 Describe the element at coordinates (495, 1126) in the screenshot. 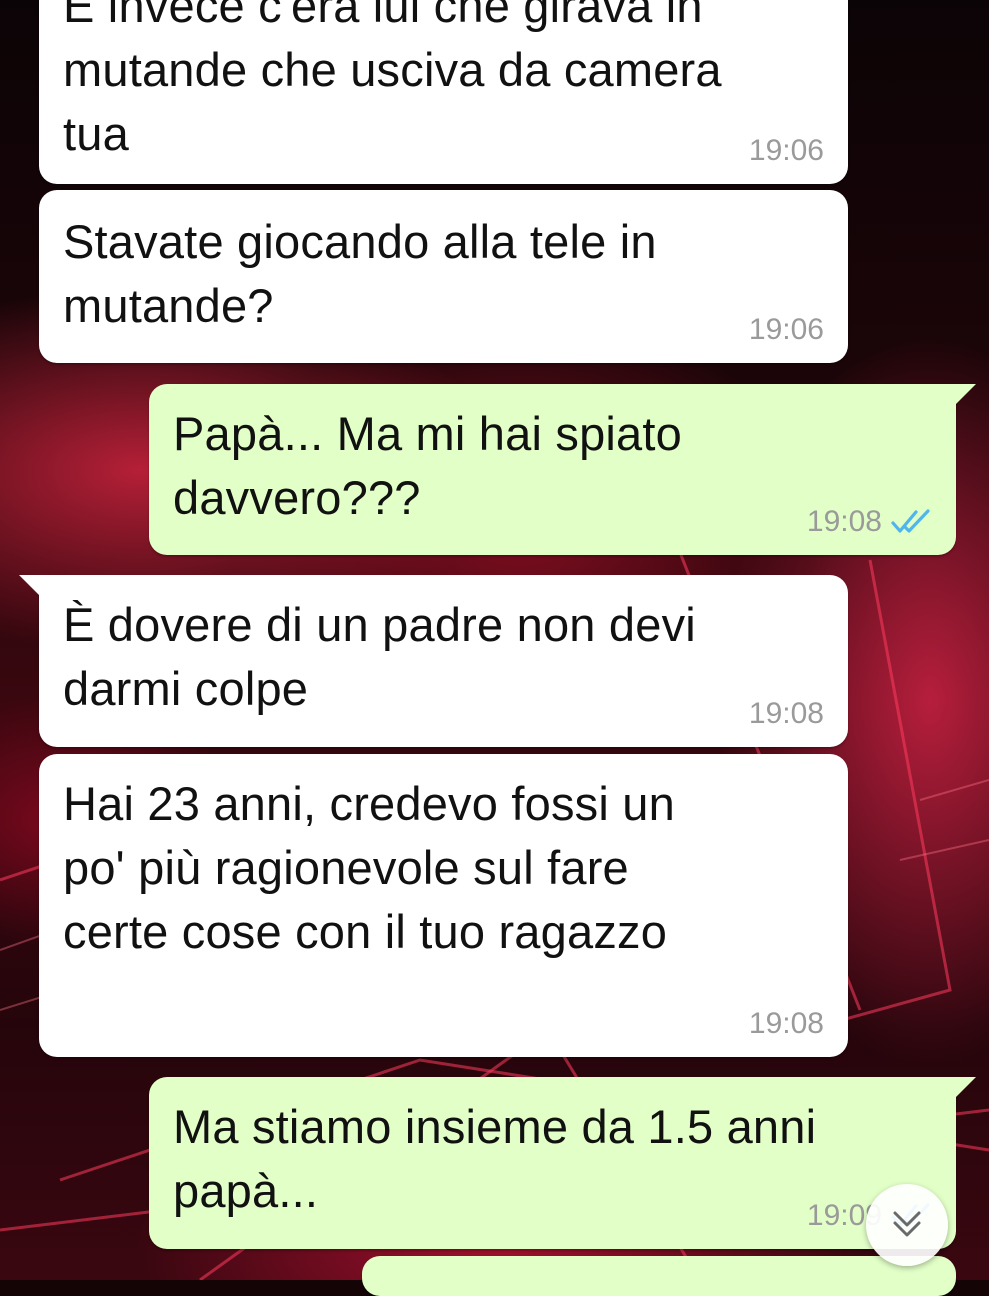

I see `message-line: Ma stiamo insieme da 1.5 anni` at that location.